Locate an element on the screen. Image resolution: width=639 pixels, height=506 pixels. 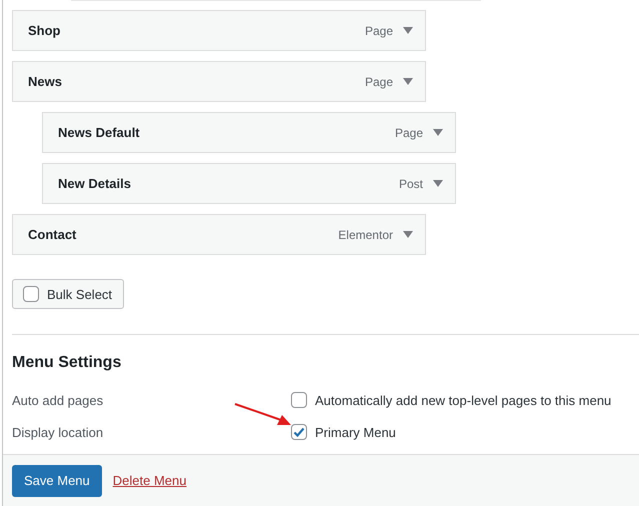
section-heading: Menu Settings is located at coordinates (67, 363).